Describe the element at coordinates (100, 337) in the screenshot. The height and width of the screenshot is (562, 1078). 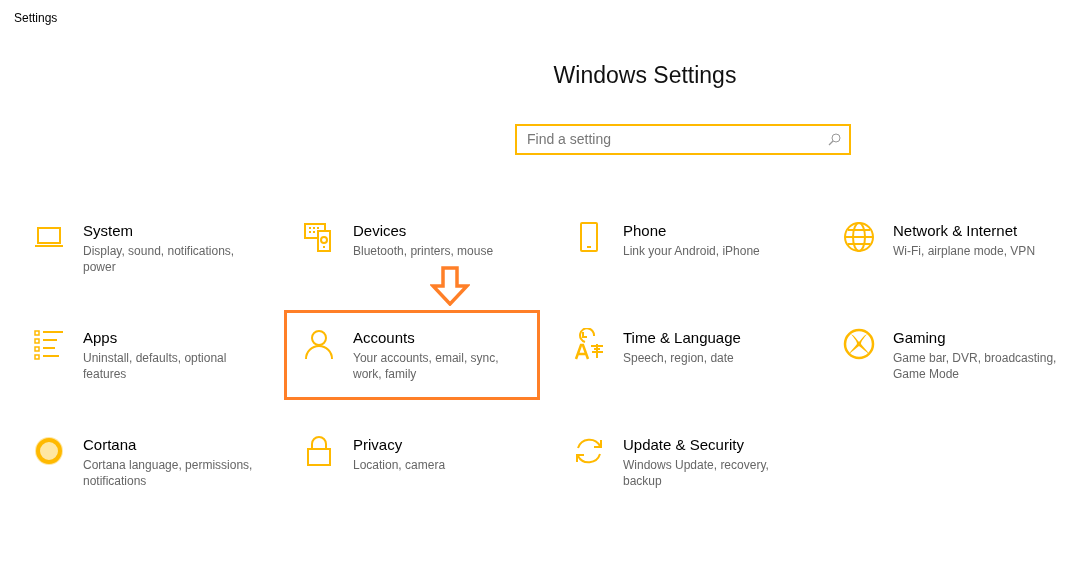
I see `tile-title: Apps` at that location.